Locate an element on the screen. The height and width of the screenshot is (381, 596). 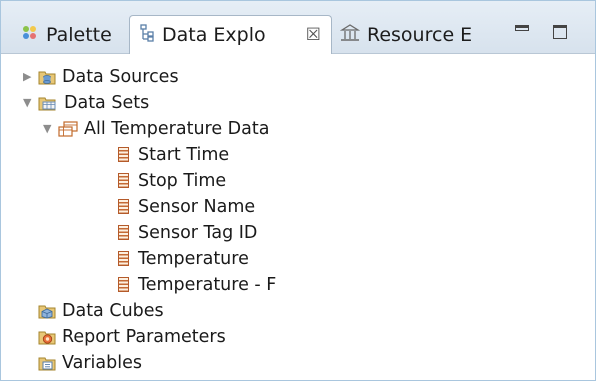
close-icon: ☒ is located at coordinates (313, 35).